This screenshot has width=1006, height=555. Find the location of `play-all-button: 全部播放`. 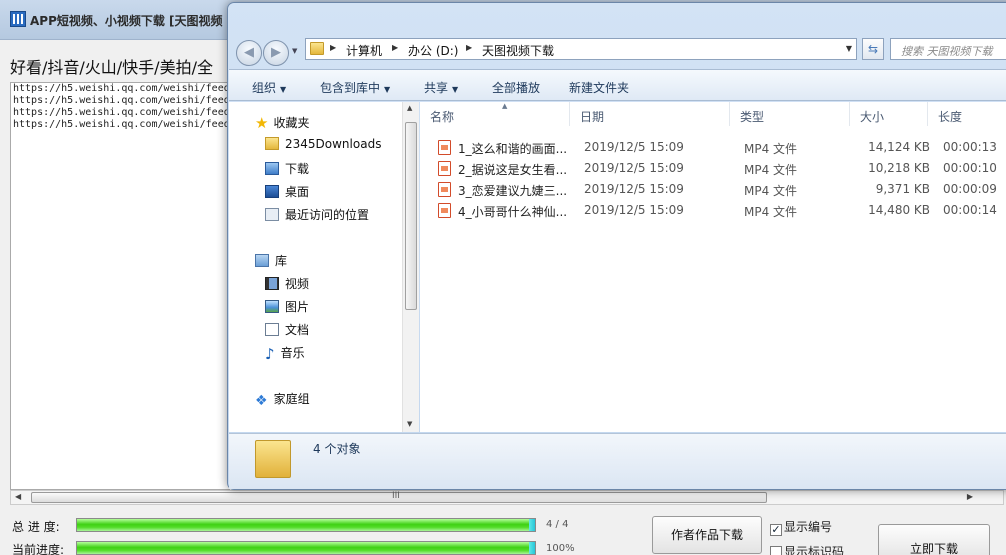

play-all-button: 全部播放 is located at coordinates (516, 87).